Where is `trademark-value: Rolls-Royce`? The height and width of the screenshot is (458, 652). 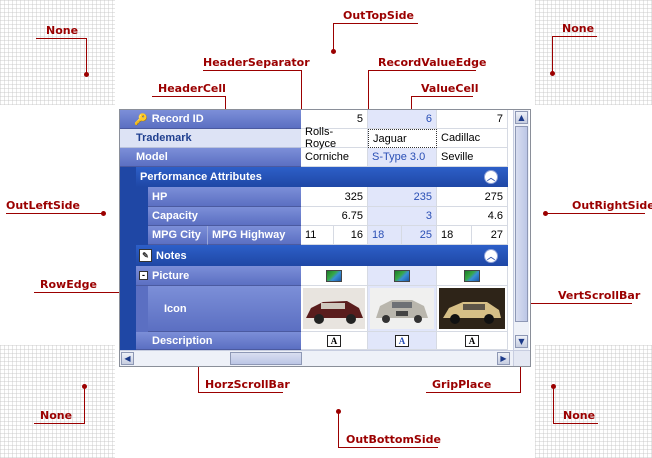 trademark-value: Rolls-Royce is located at coordinates (334, 138).